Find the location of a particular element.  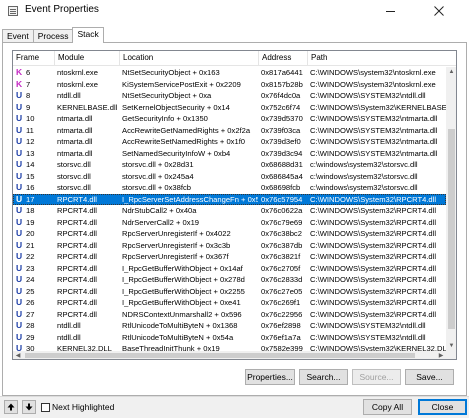

address-cell: 0x739f03ca is located at coordinates (281, 130).